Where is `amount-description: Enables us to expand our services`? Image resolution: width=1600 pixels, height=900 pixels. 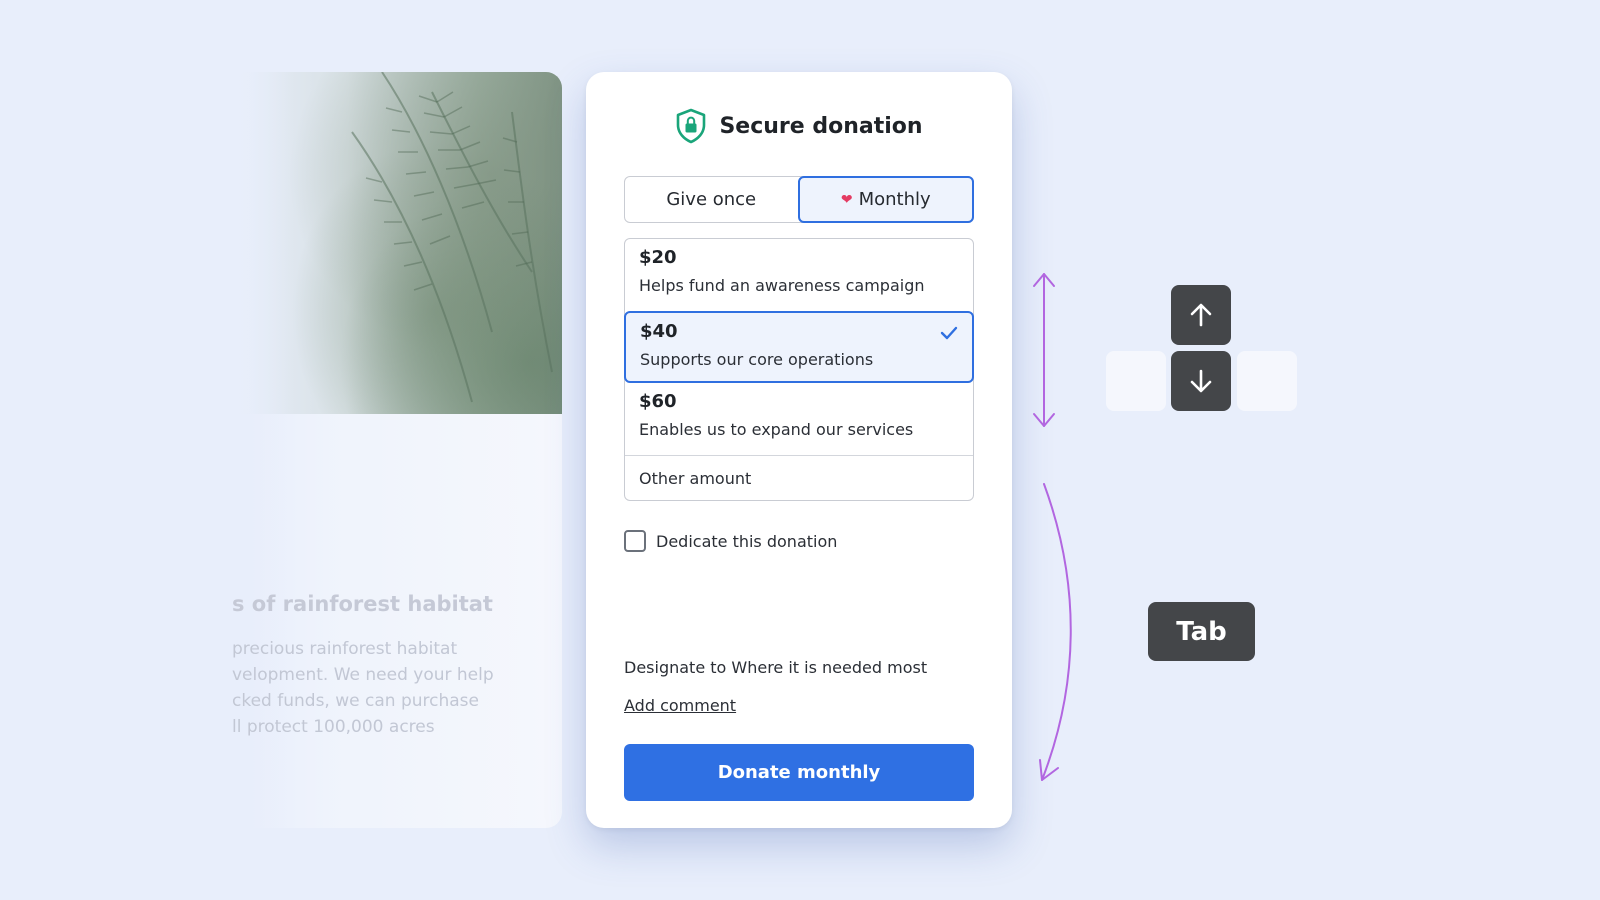
amount-description: Enables us to expand our services is located at coordinates (776, 429).